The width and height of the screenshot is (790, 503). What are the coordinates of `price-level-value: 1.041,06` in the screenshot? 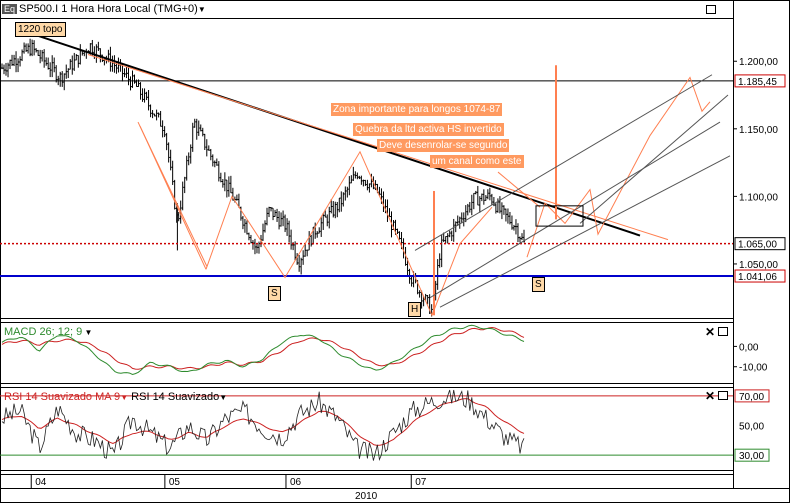 It's located at (757, 277).